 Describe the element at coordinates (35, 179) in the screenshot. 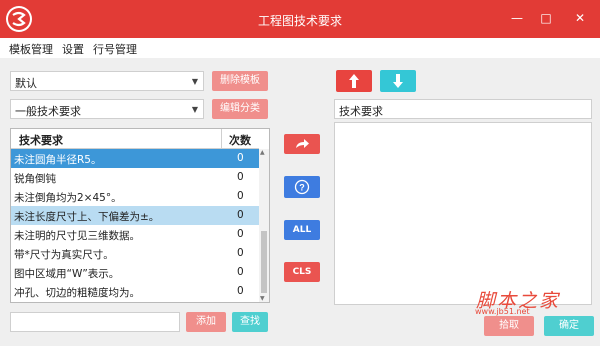

I see `requirement-text: 锐角倒钝` at that location.